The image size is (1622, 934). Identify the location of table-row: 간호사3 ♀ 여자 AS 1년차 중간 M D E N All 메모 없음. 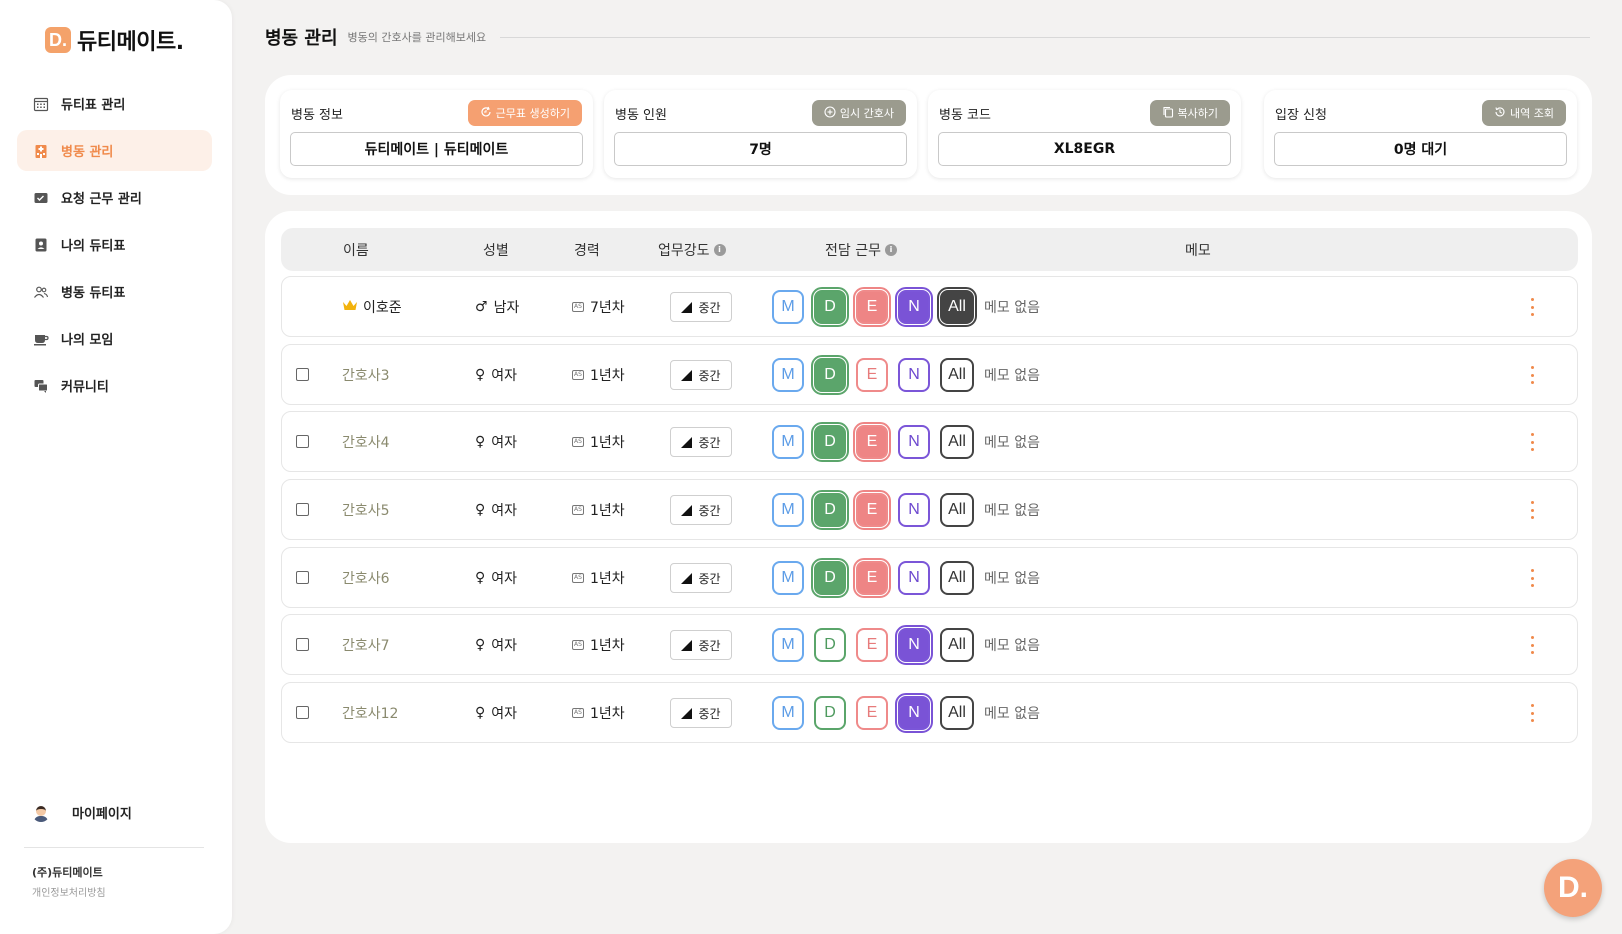
(929, 374).